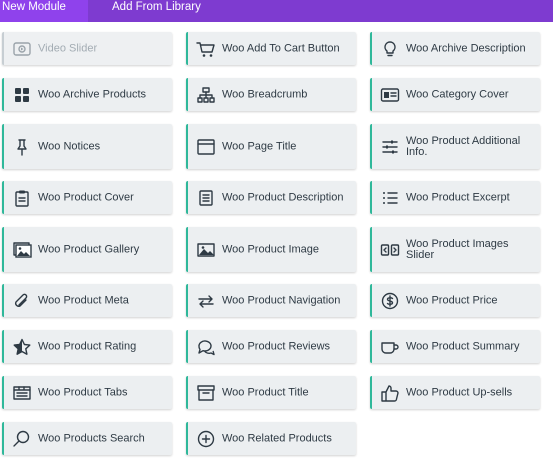 This screenshot has width=553, height=463. What do you see at coordinates (277, 438) in the screenshot?
I see `module-label: Woo Related Products` at bounding box center [277, 438].